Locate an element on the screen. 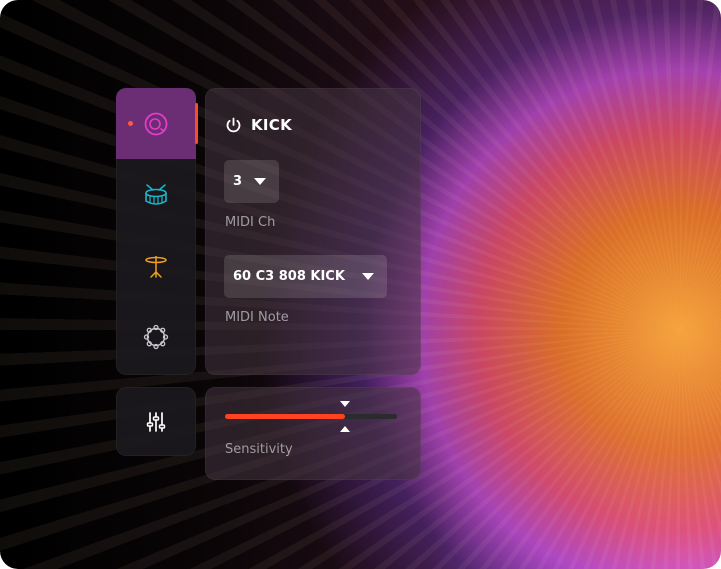 Image resolution: width=721 pixels, height=569 pixels. midi-note-label: MIDI Note is located at coordinates (257, 317).